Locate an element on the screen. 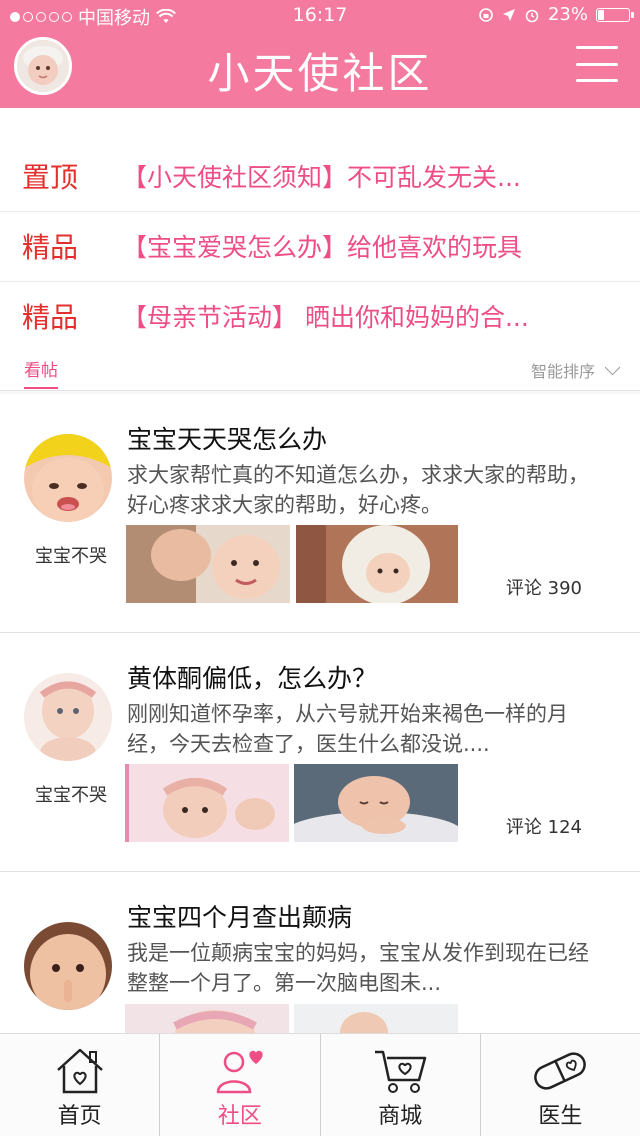 Image resolution: width=640 pixels, height=1136 pixels. pill-icon is located at coordinates (560, 1071).